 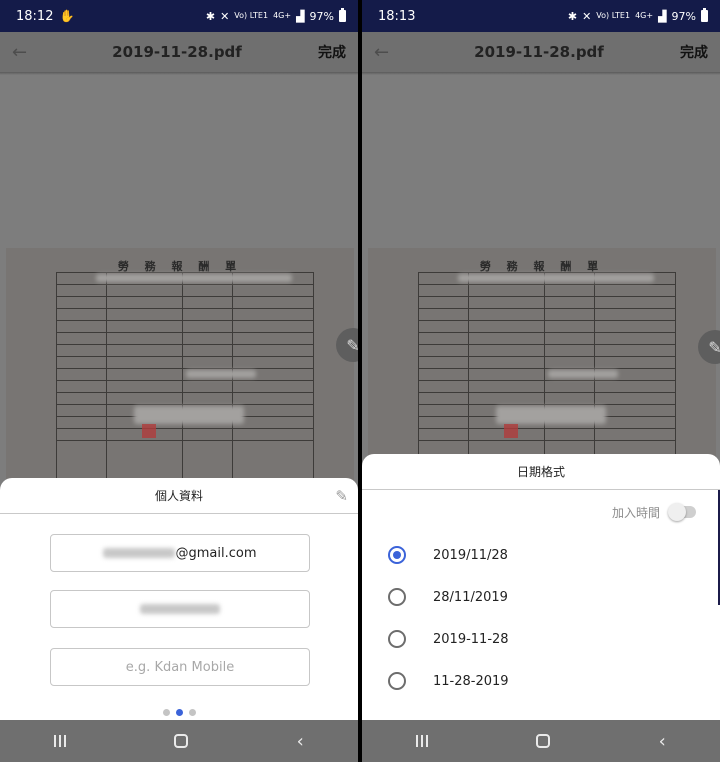 I want to click on phone-redacted, so click(x=180, y=609).